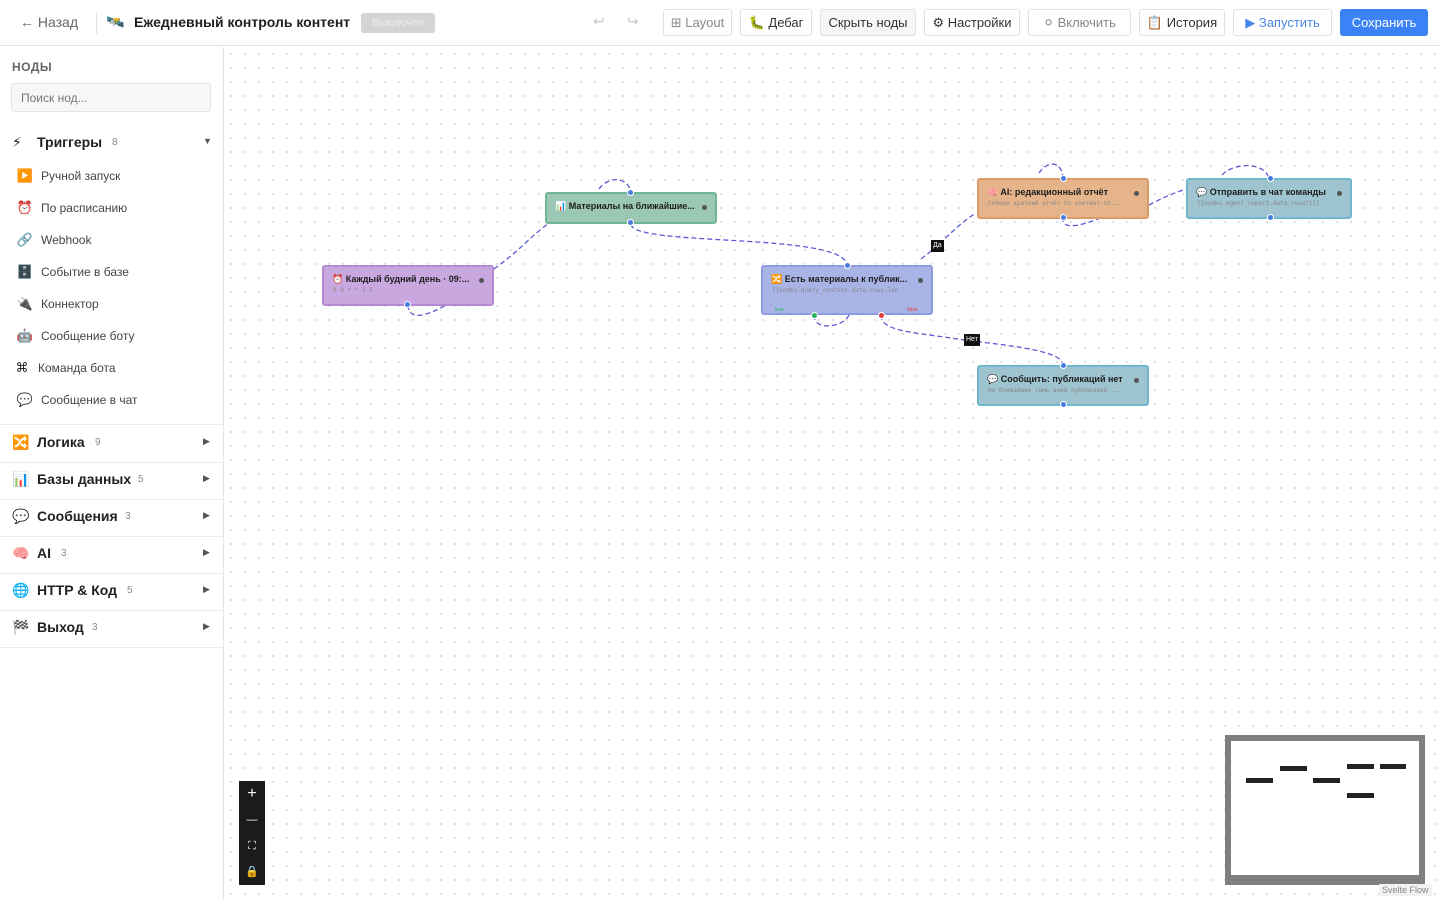 This screenshot has height=900, width=1440. I want to click on node-item-label: Webhook, so click(66, 240).